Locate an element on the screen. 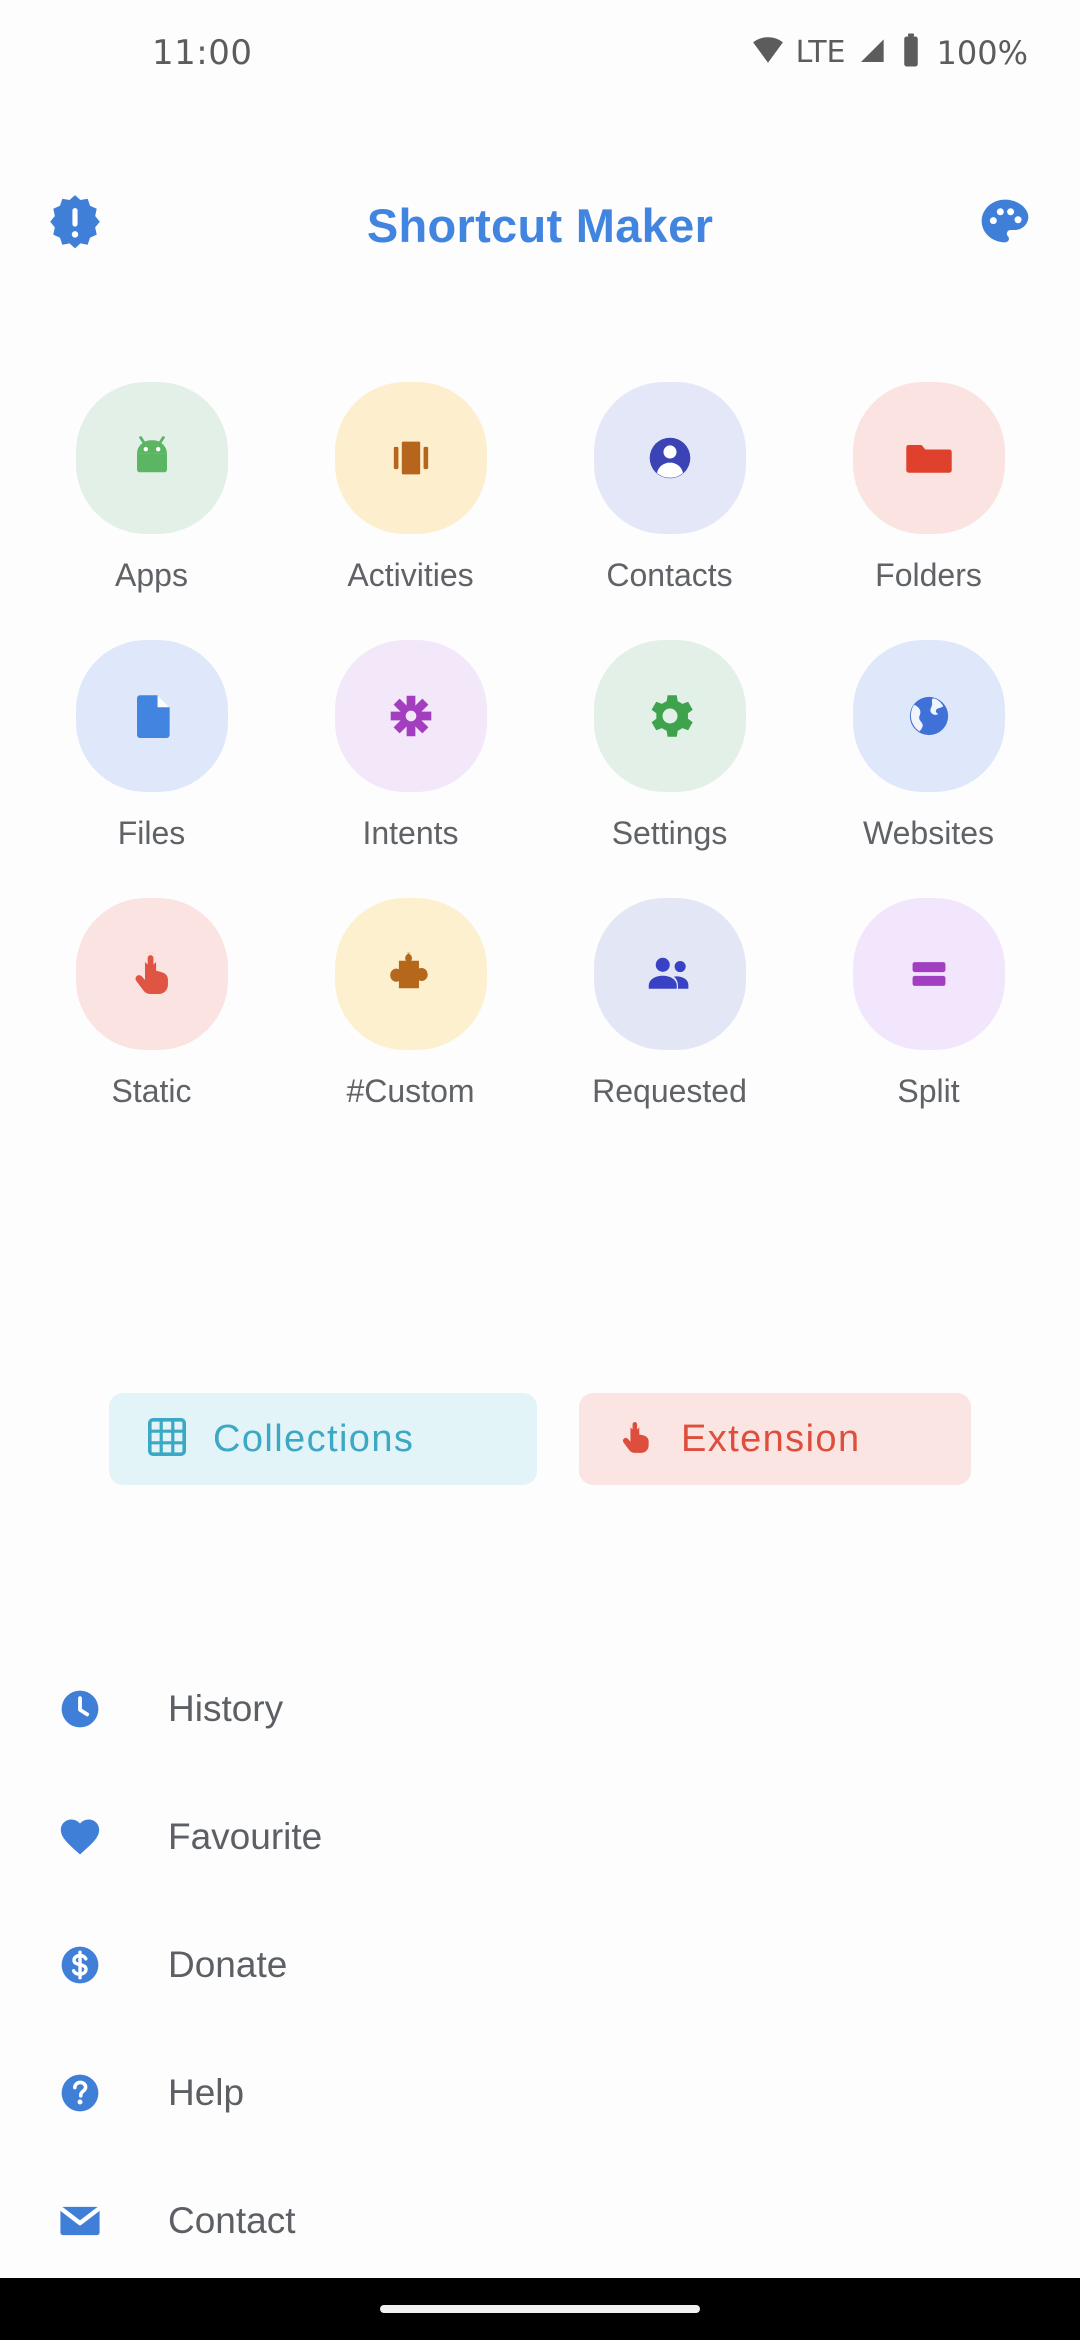 The image size is (1080, 2340). grid-item-static: Static is located at coordinates (151, 1004).